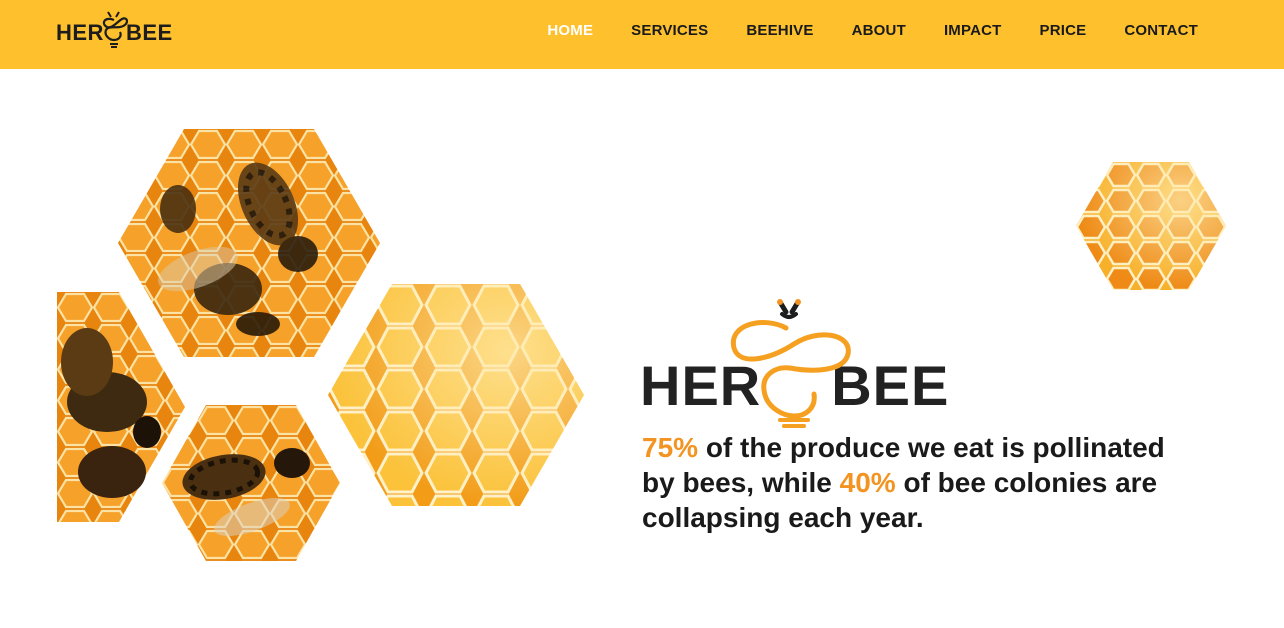 This screenshot has width=1284, height=628. I want to click on nav-item-services: SERVICES, so click(669, 30).